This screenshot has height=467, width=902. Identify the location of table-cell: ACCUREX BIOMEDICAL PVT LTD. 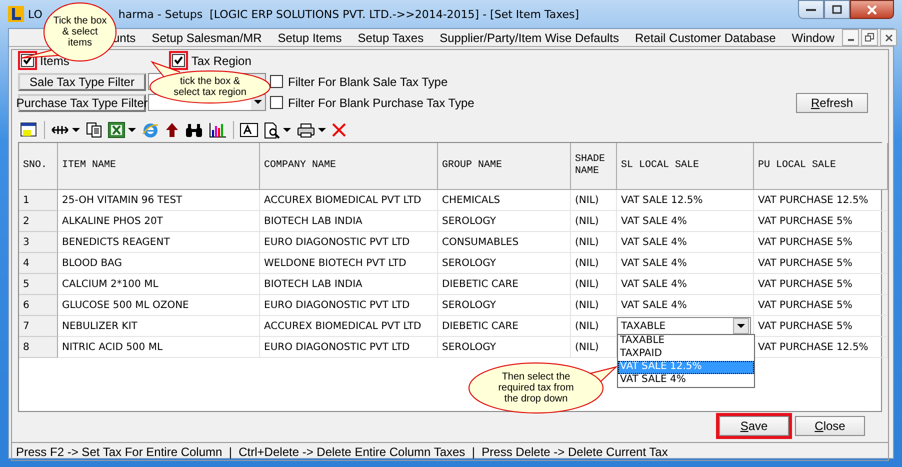
(349, 326).